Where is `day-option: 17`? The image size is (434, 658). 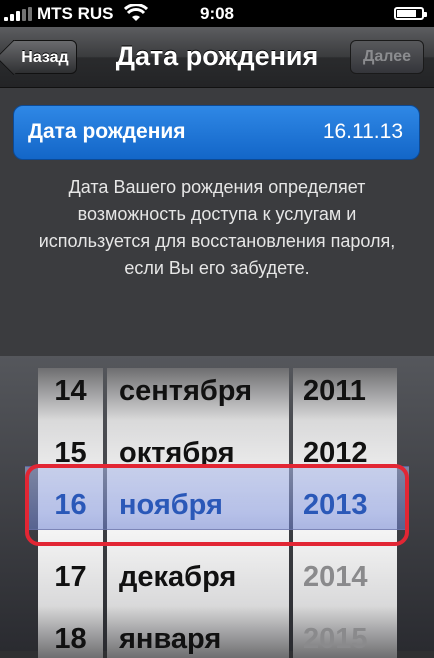 day-option: 17 is located at coordinates (70, 577).